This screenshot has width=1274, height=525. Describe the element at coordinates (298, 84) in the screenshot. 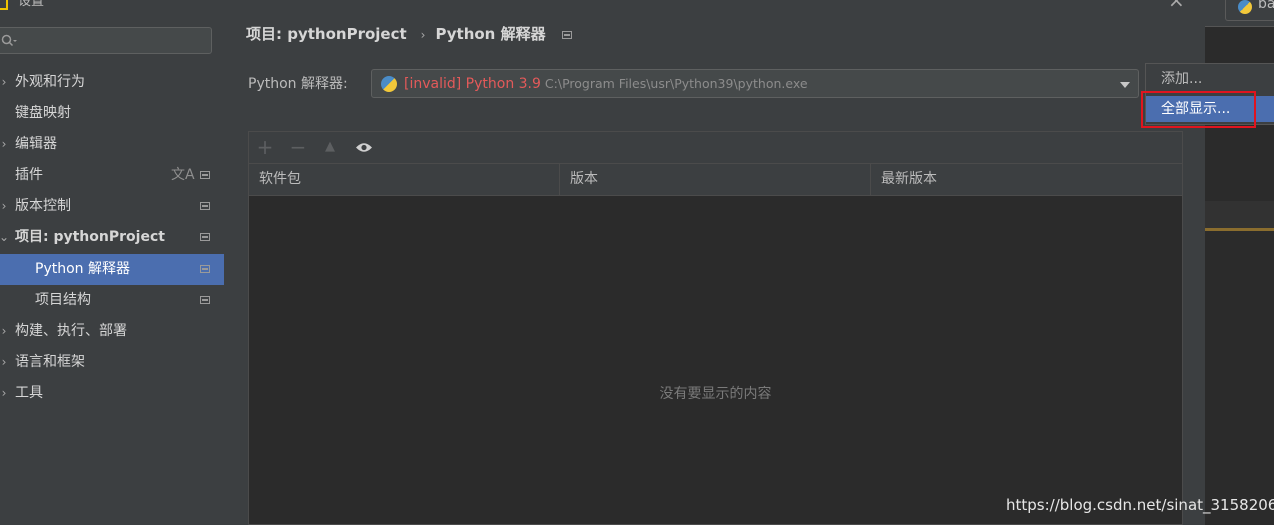

I see `interpreter-label: Python 解释器:` at that location.